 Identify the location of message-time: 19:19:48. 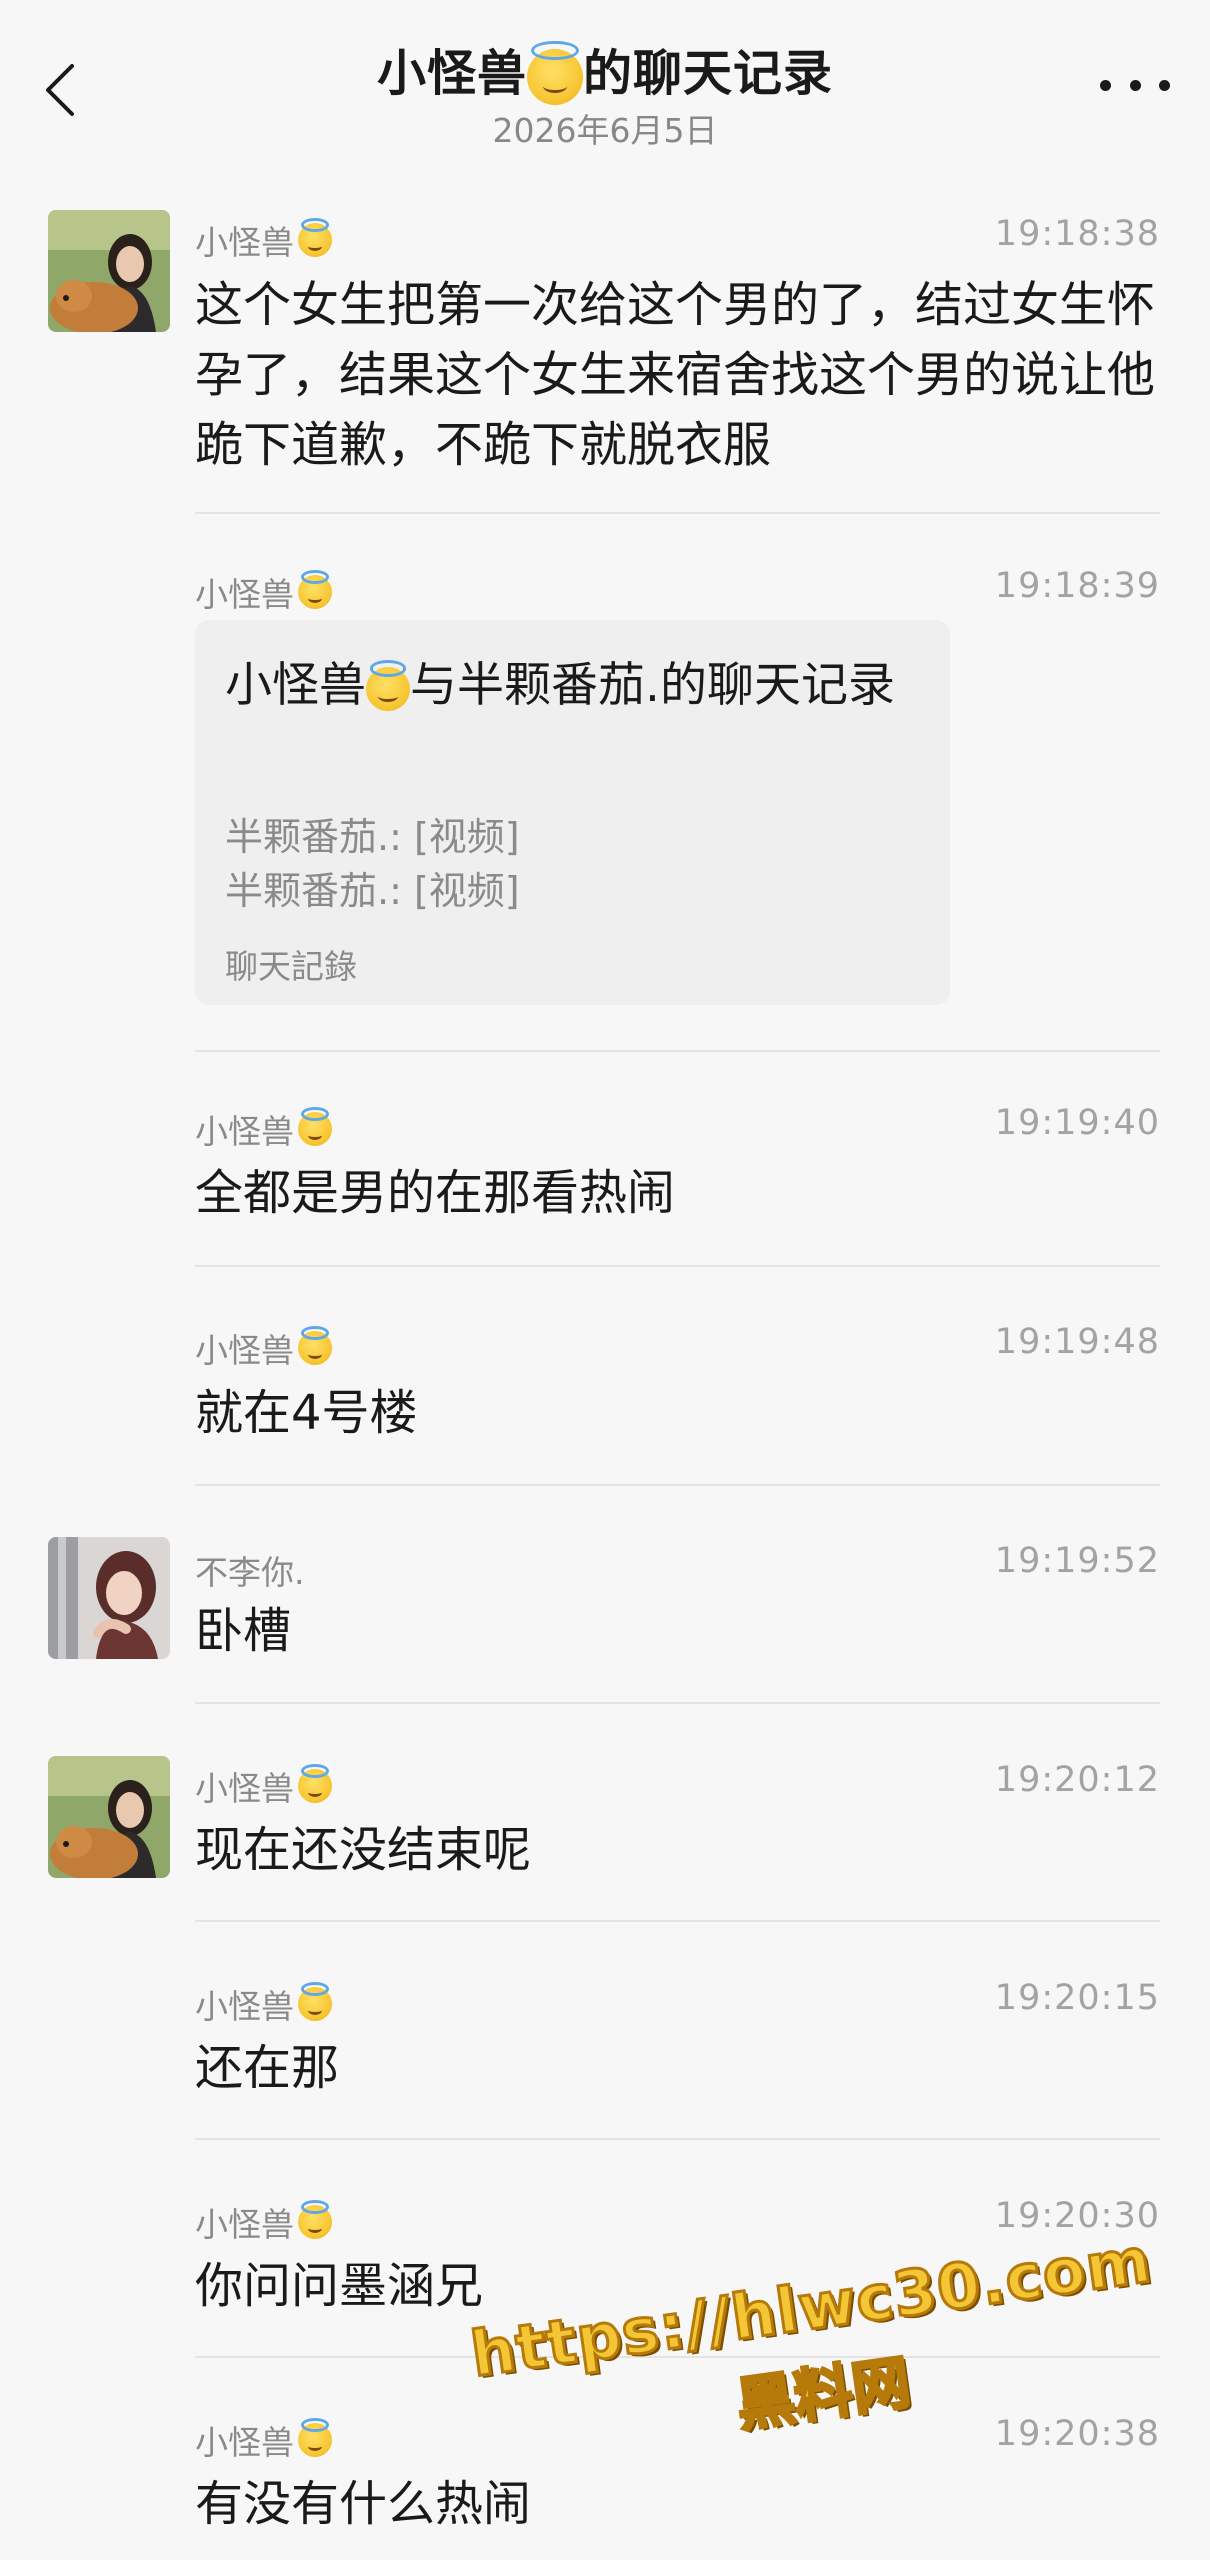
(1077, 1342).